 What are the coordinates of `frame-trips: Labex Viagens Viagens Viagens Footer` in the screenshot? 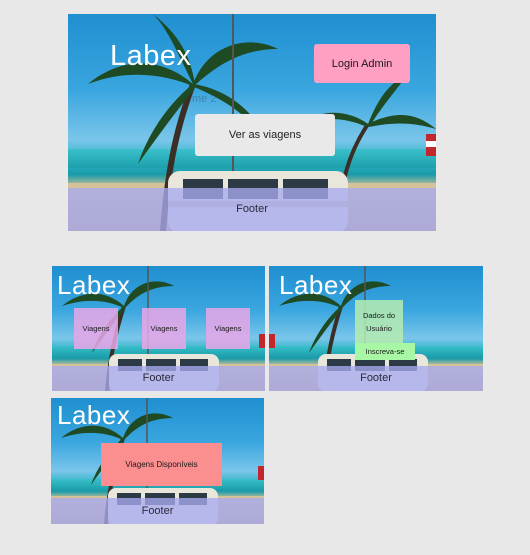 It's located at (158, 328).